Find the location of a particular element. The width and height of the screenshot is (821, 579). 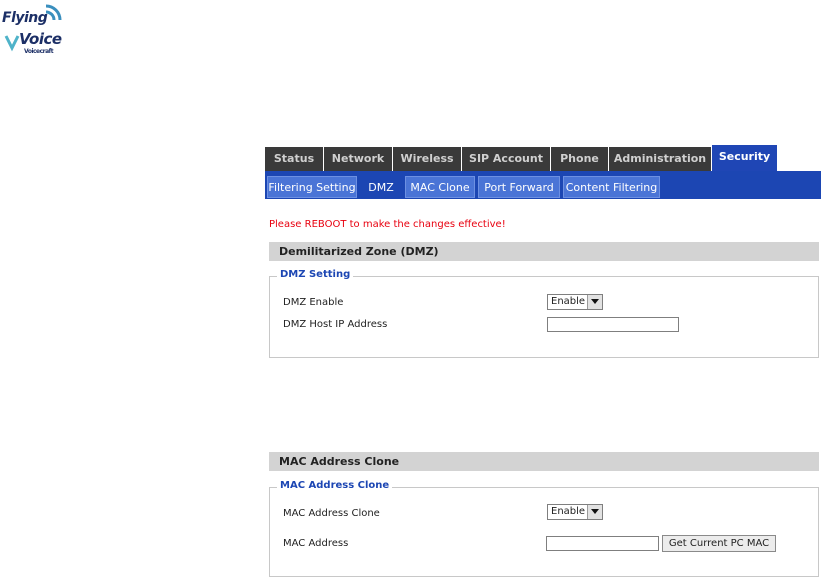

logo-text-flying: Flying is located at coordinates (25, 18).